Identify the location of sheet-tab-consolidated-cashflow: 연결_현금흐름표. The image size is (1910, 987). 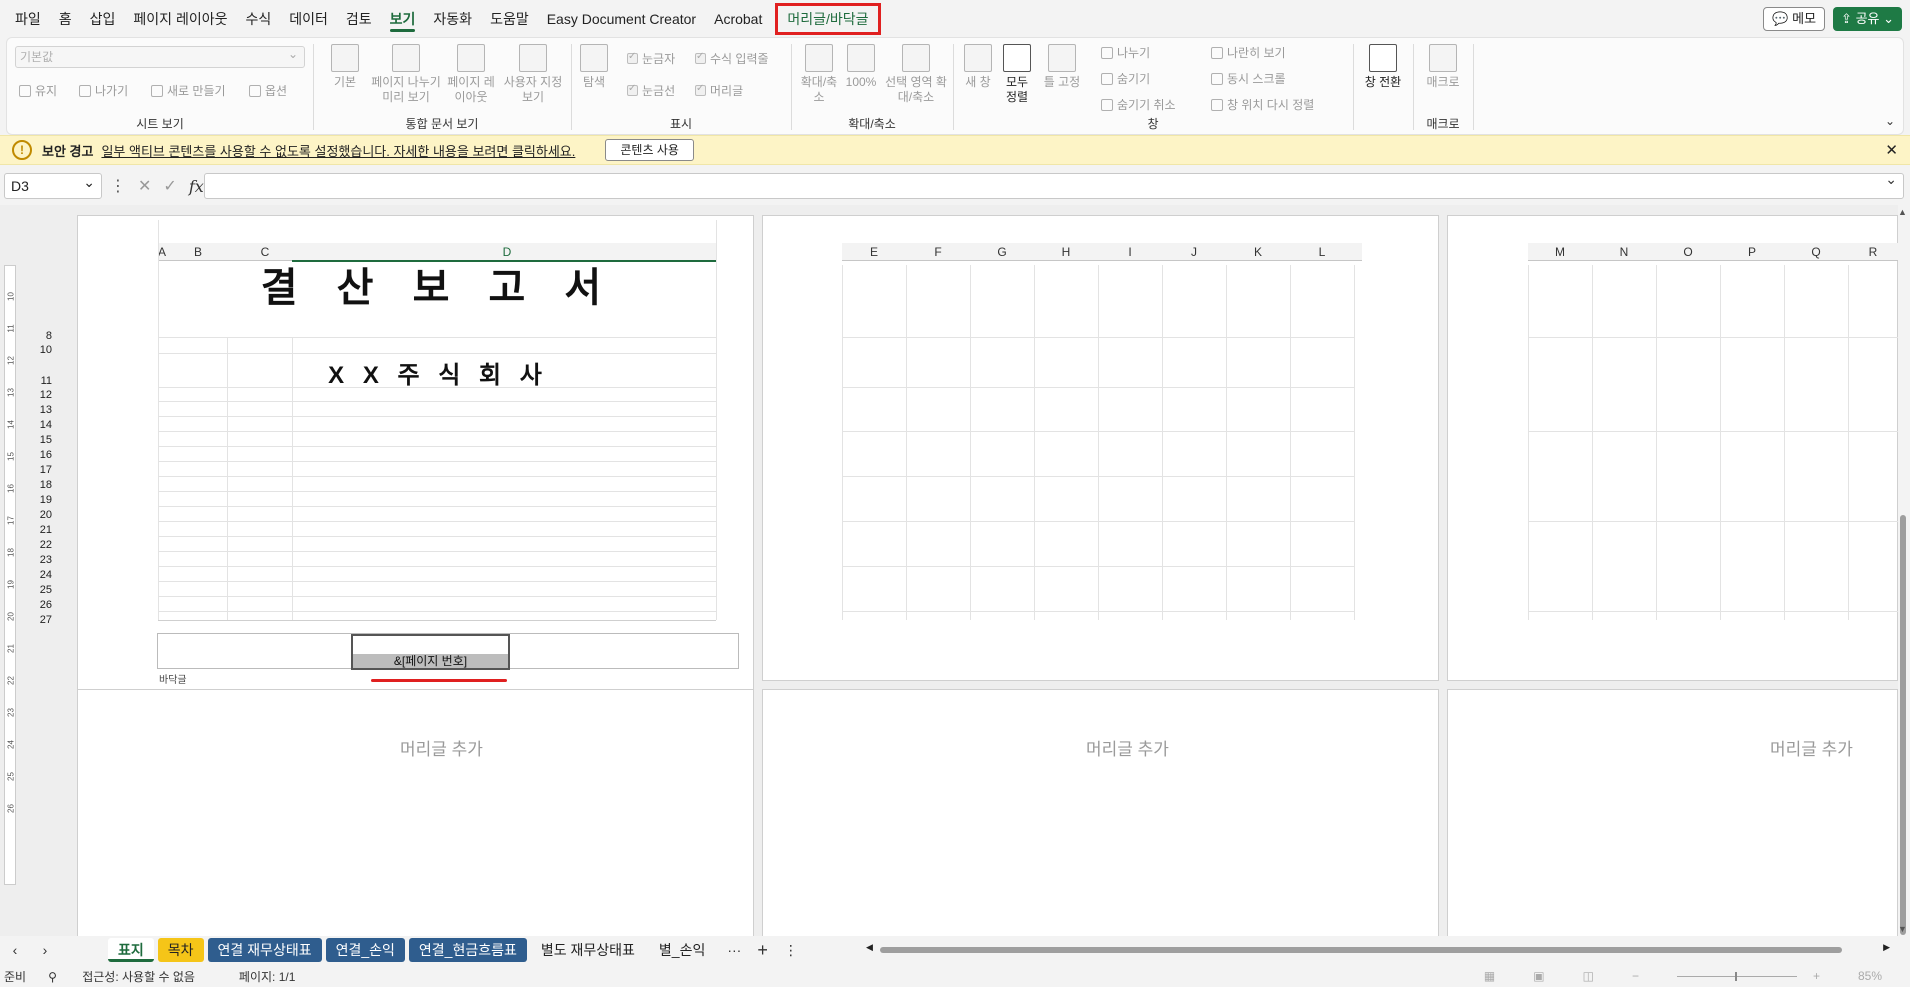
(467, 950).